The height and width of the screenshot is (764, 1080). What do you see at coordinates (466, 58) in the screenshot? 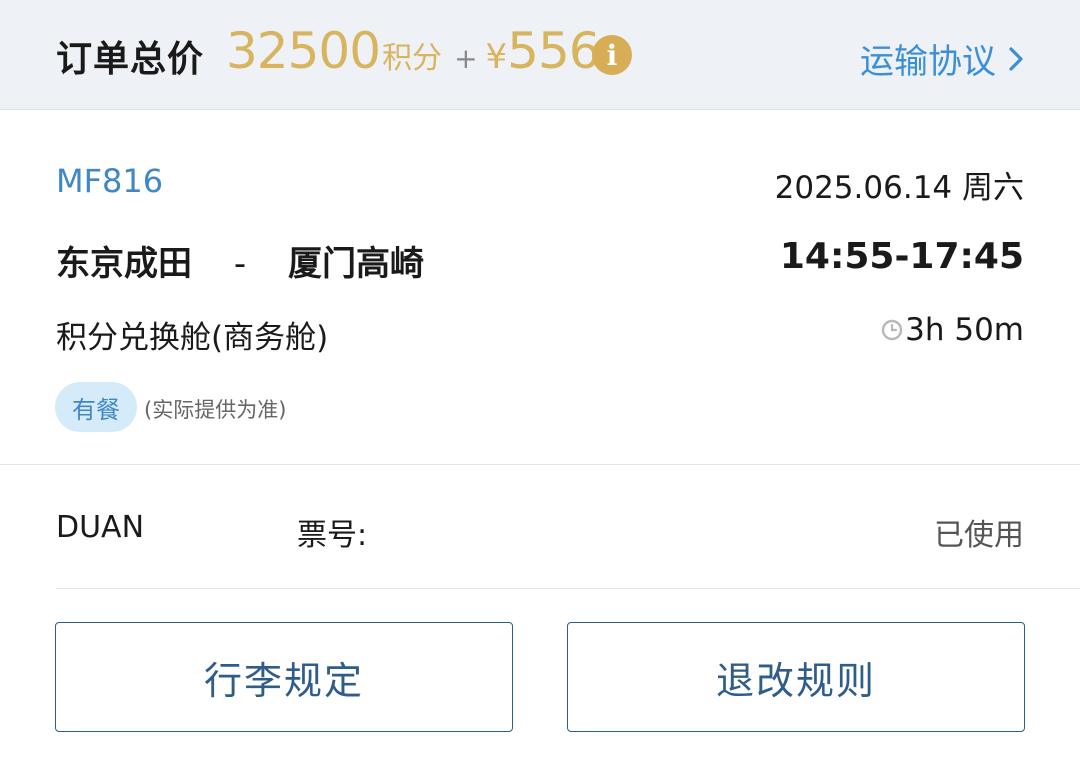
I see `plus-sign: +` at bounding box center [466, 58].